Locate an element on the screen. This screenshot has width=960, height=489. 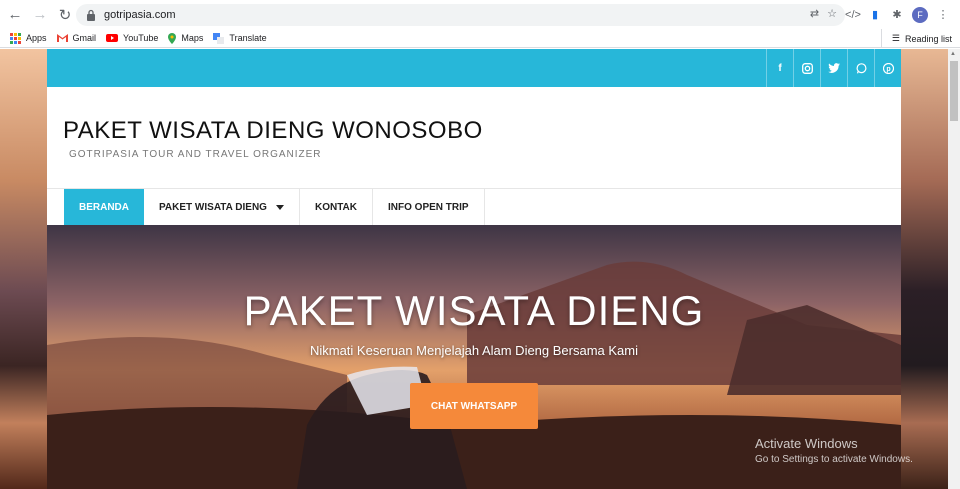
bookmark-gmail: Gmail is located at coordinates (76, 38).